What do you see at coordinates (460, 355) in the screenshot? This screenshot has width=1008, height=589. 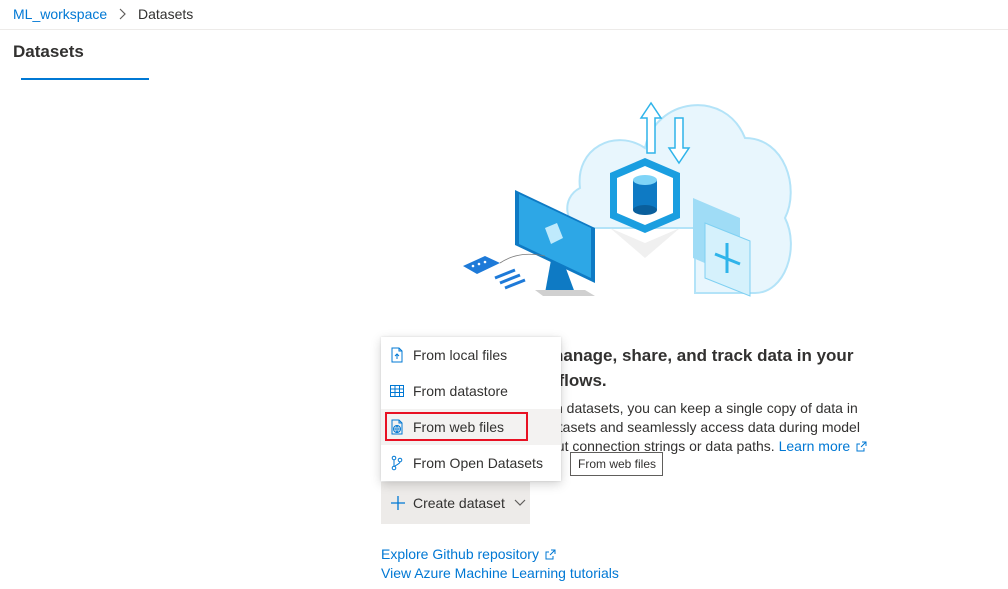 I see `menu-item-label: From local files` at bounding box center [460, 355].